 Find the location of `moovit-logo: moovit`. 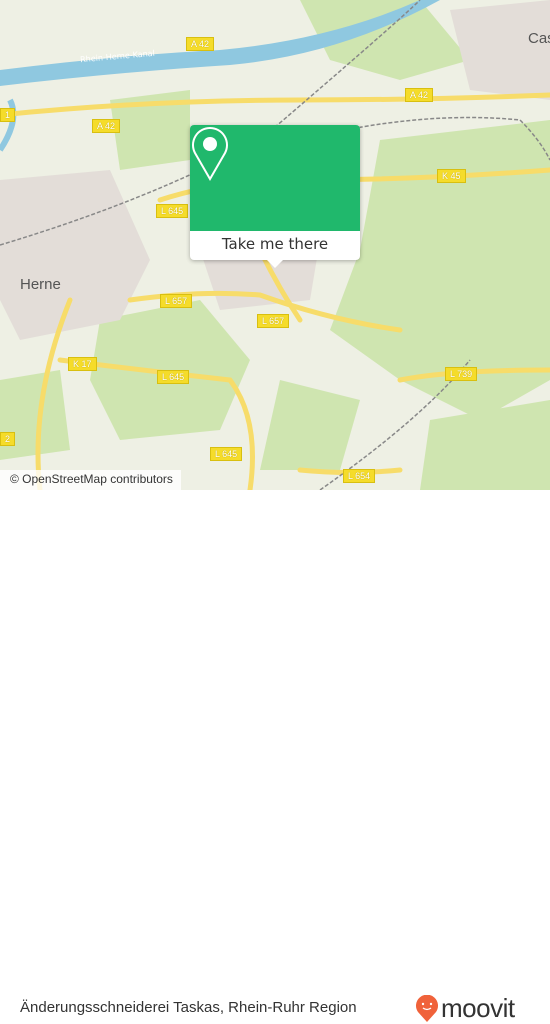

moovit-logo: moovit is located at coordinates (465, 1008).